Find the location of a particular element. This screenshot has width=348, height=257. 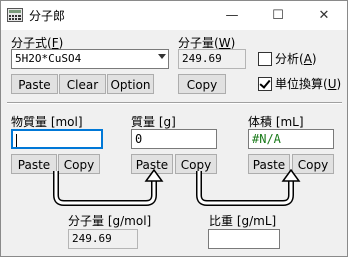

formula-clear-button: Clear is located at coordinates (82, 84).